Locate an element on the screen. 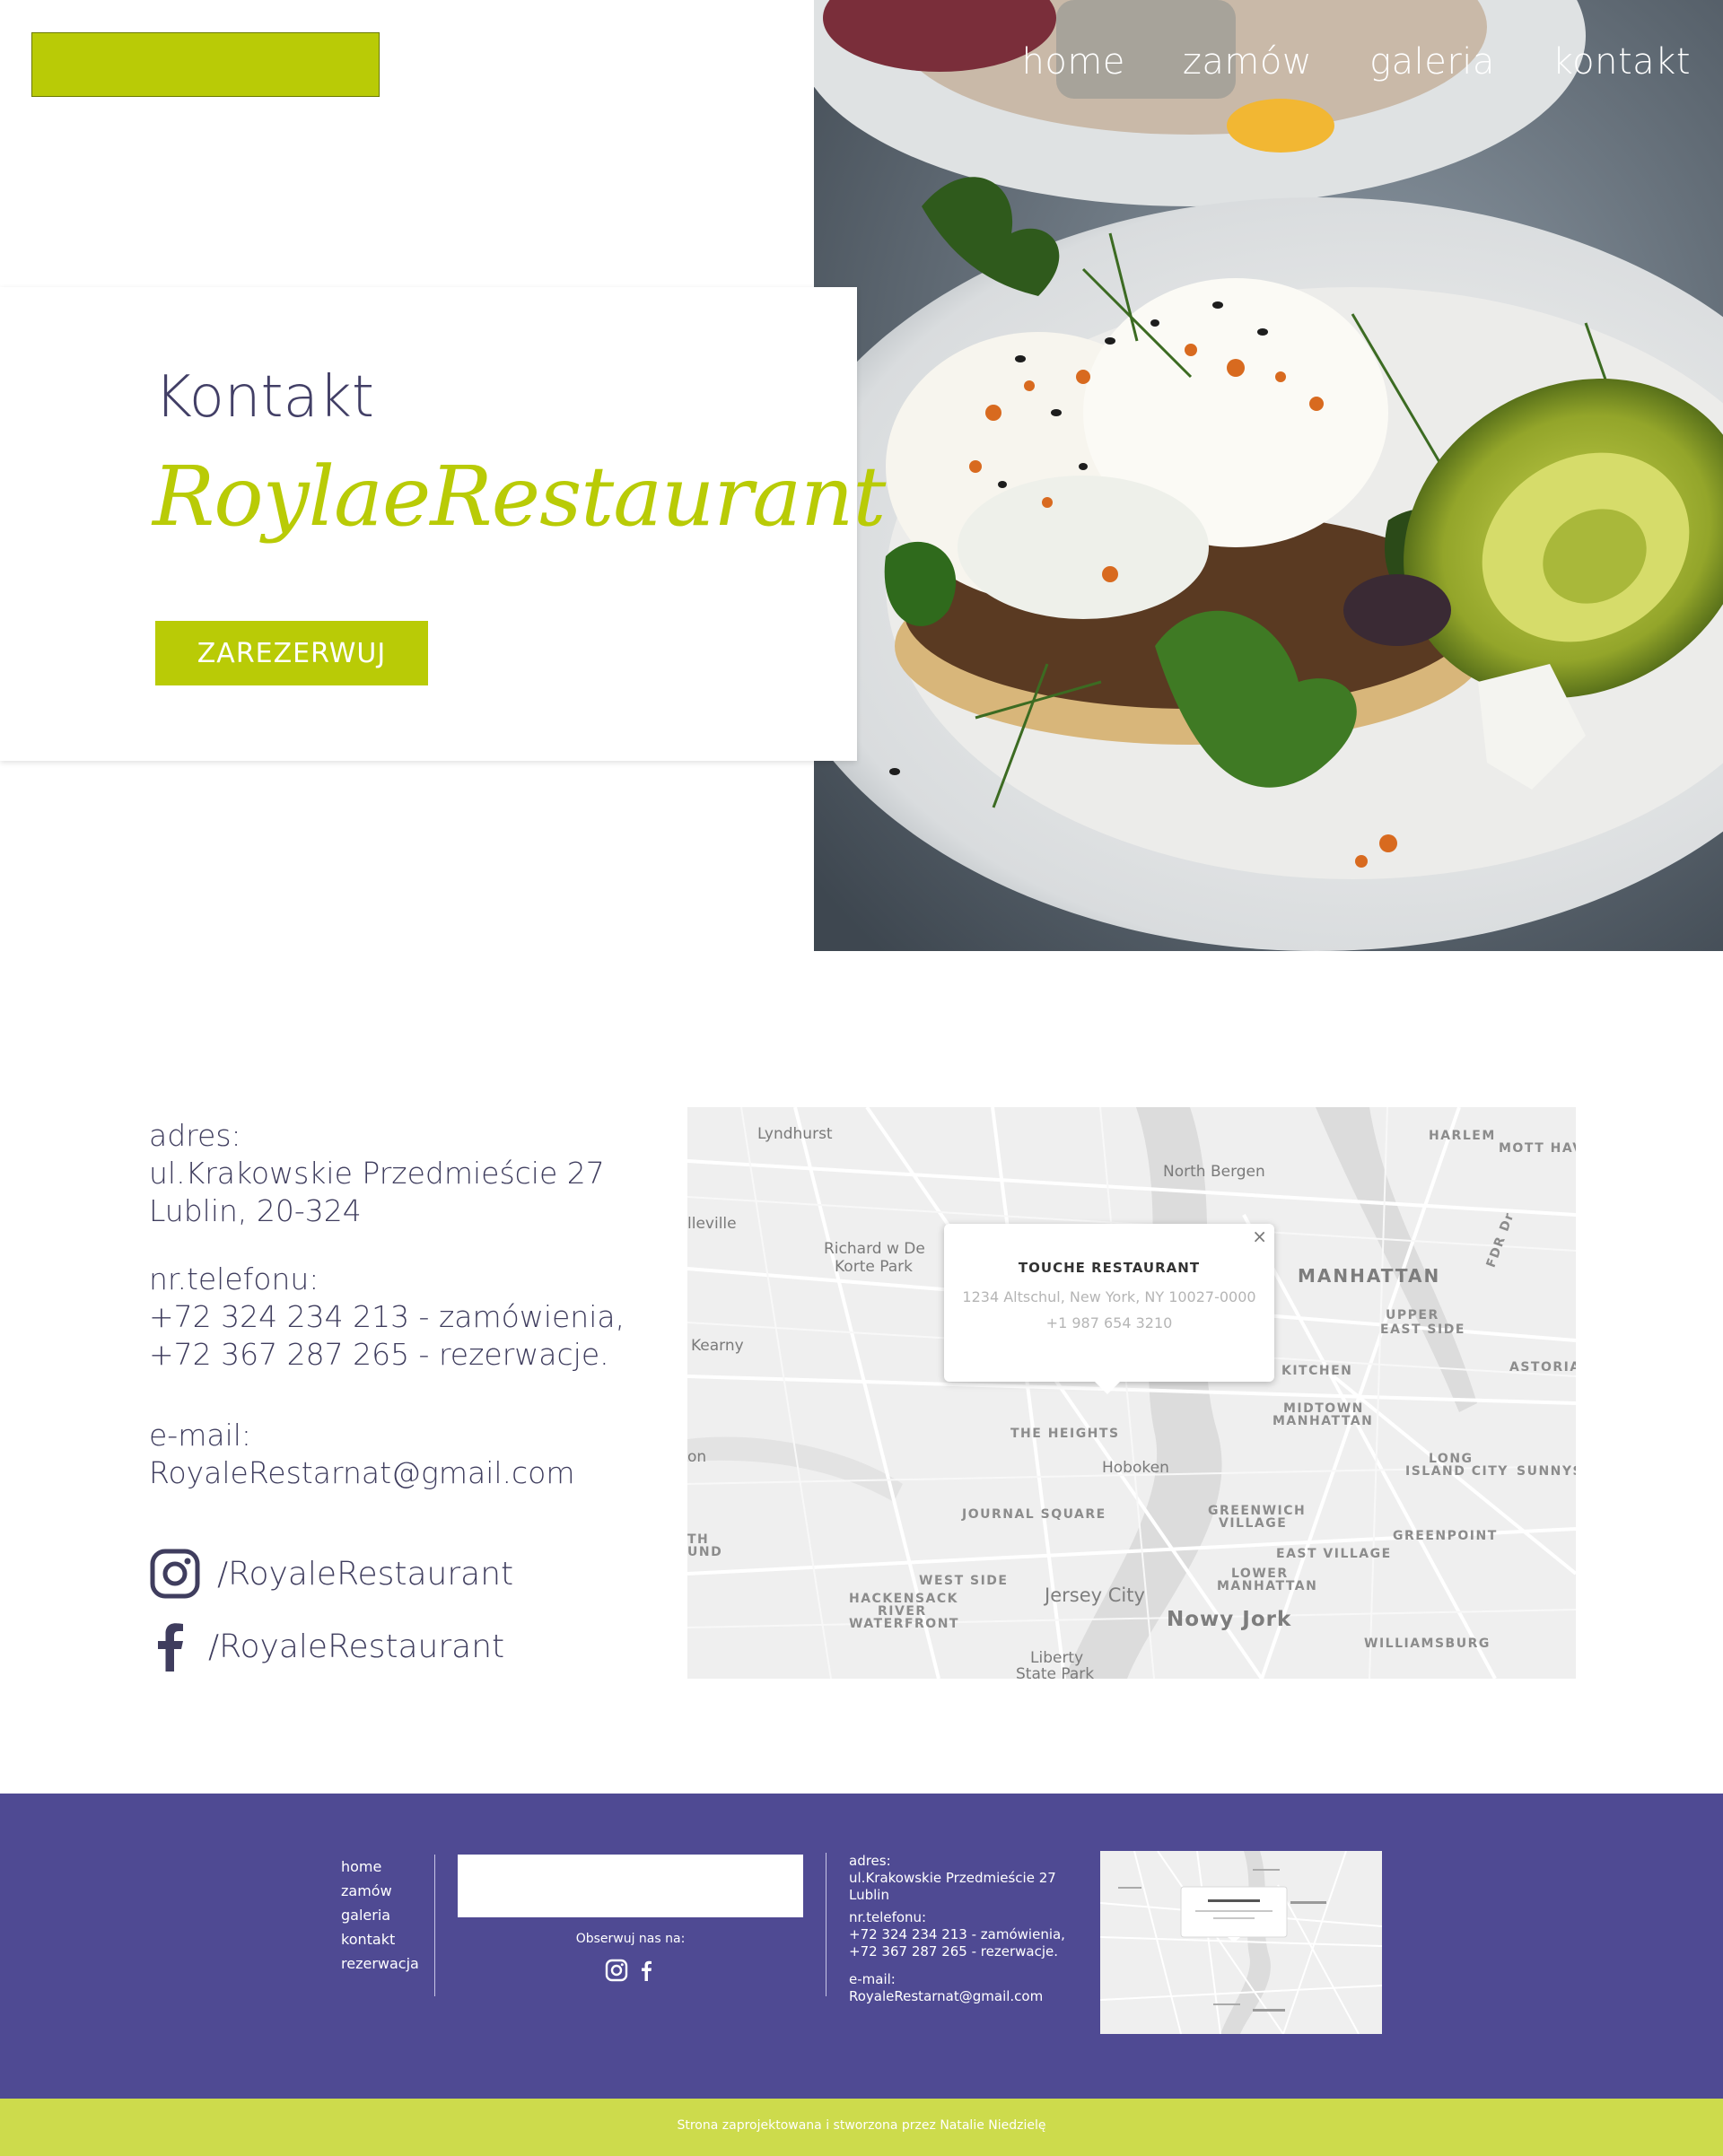 The width and height of the screenshot is (1723, 2156). footer-email-link: RoyaleRestarnat@gmail.com is located at coordinates (957, 1996).